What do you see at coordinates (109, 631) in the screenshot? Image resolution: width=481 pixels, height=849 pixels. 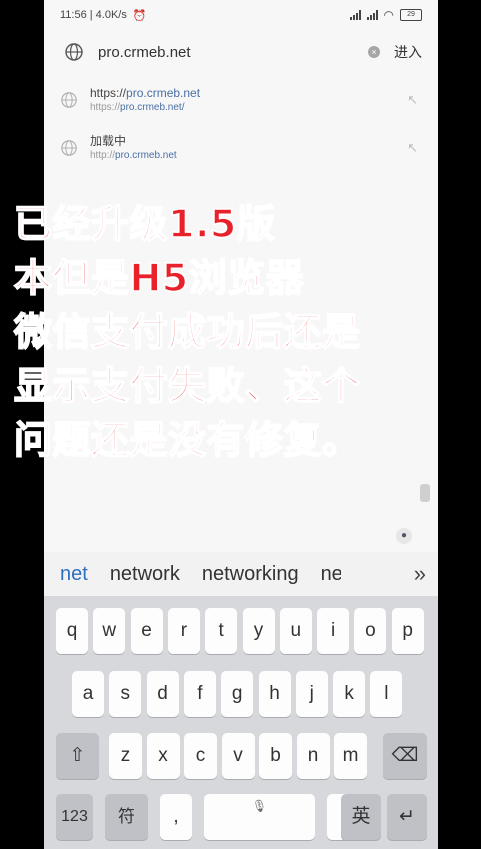 I see `key-w: w` at bounding box center [109, 631].